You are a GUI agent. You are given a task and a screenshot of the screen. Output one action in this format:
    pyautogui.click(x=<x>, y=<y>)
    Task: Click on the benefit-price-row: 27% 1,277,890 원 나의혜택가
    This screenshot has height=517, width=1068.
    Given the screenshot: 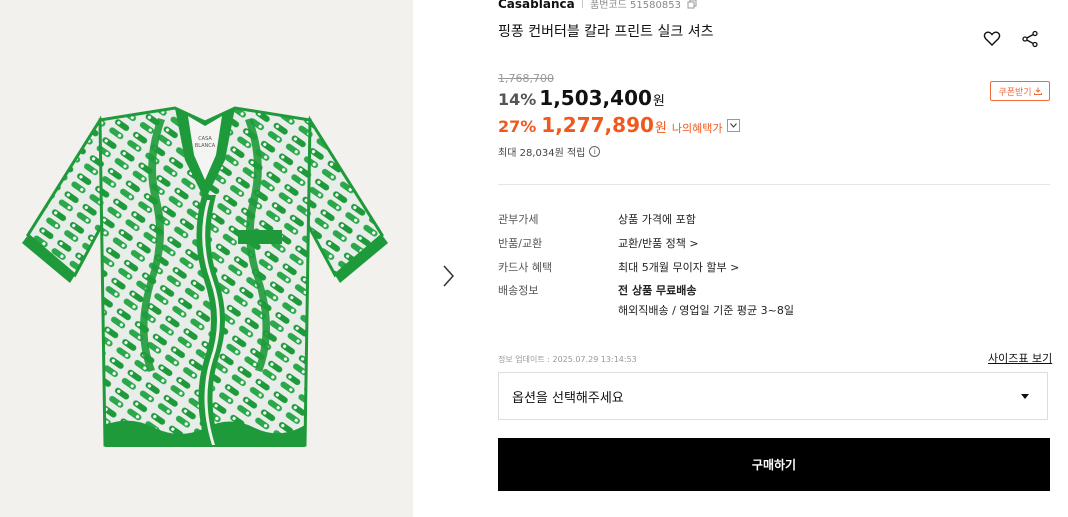 What is the action you would take?
    pyautogui.click(x=619, y=125)
    